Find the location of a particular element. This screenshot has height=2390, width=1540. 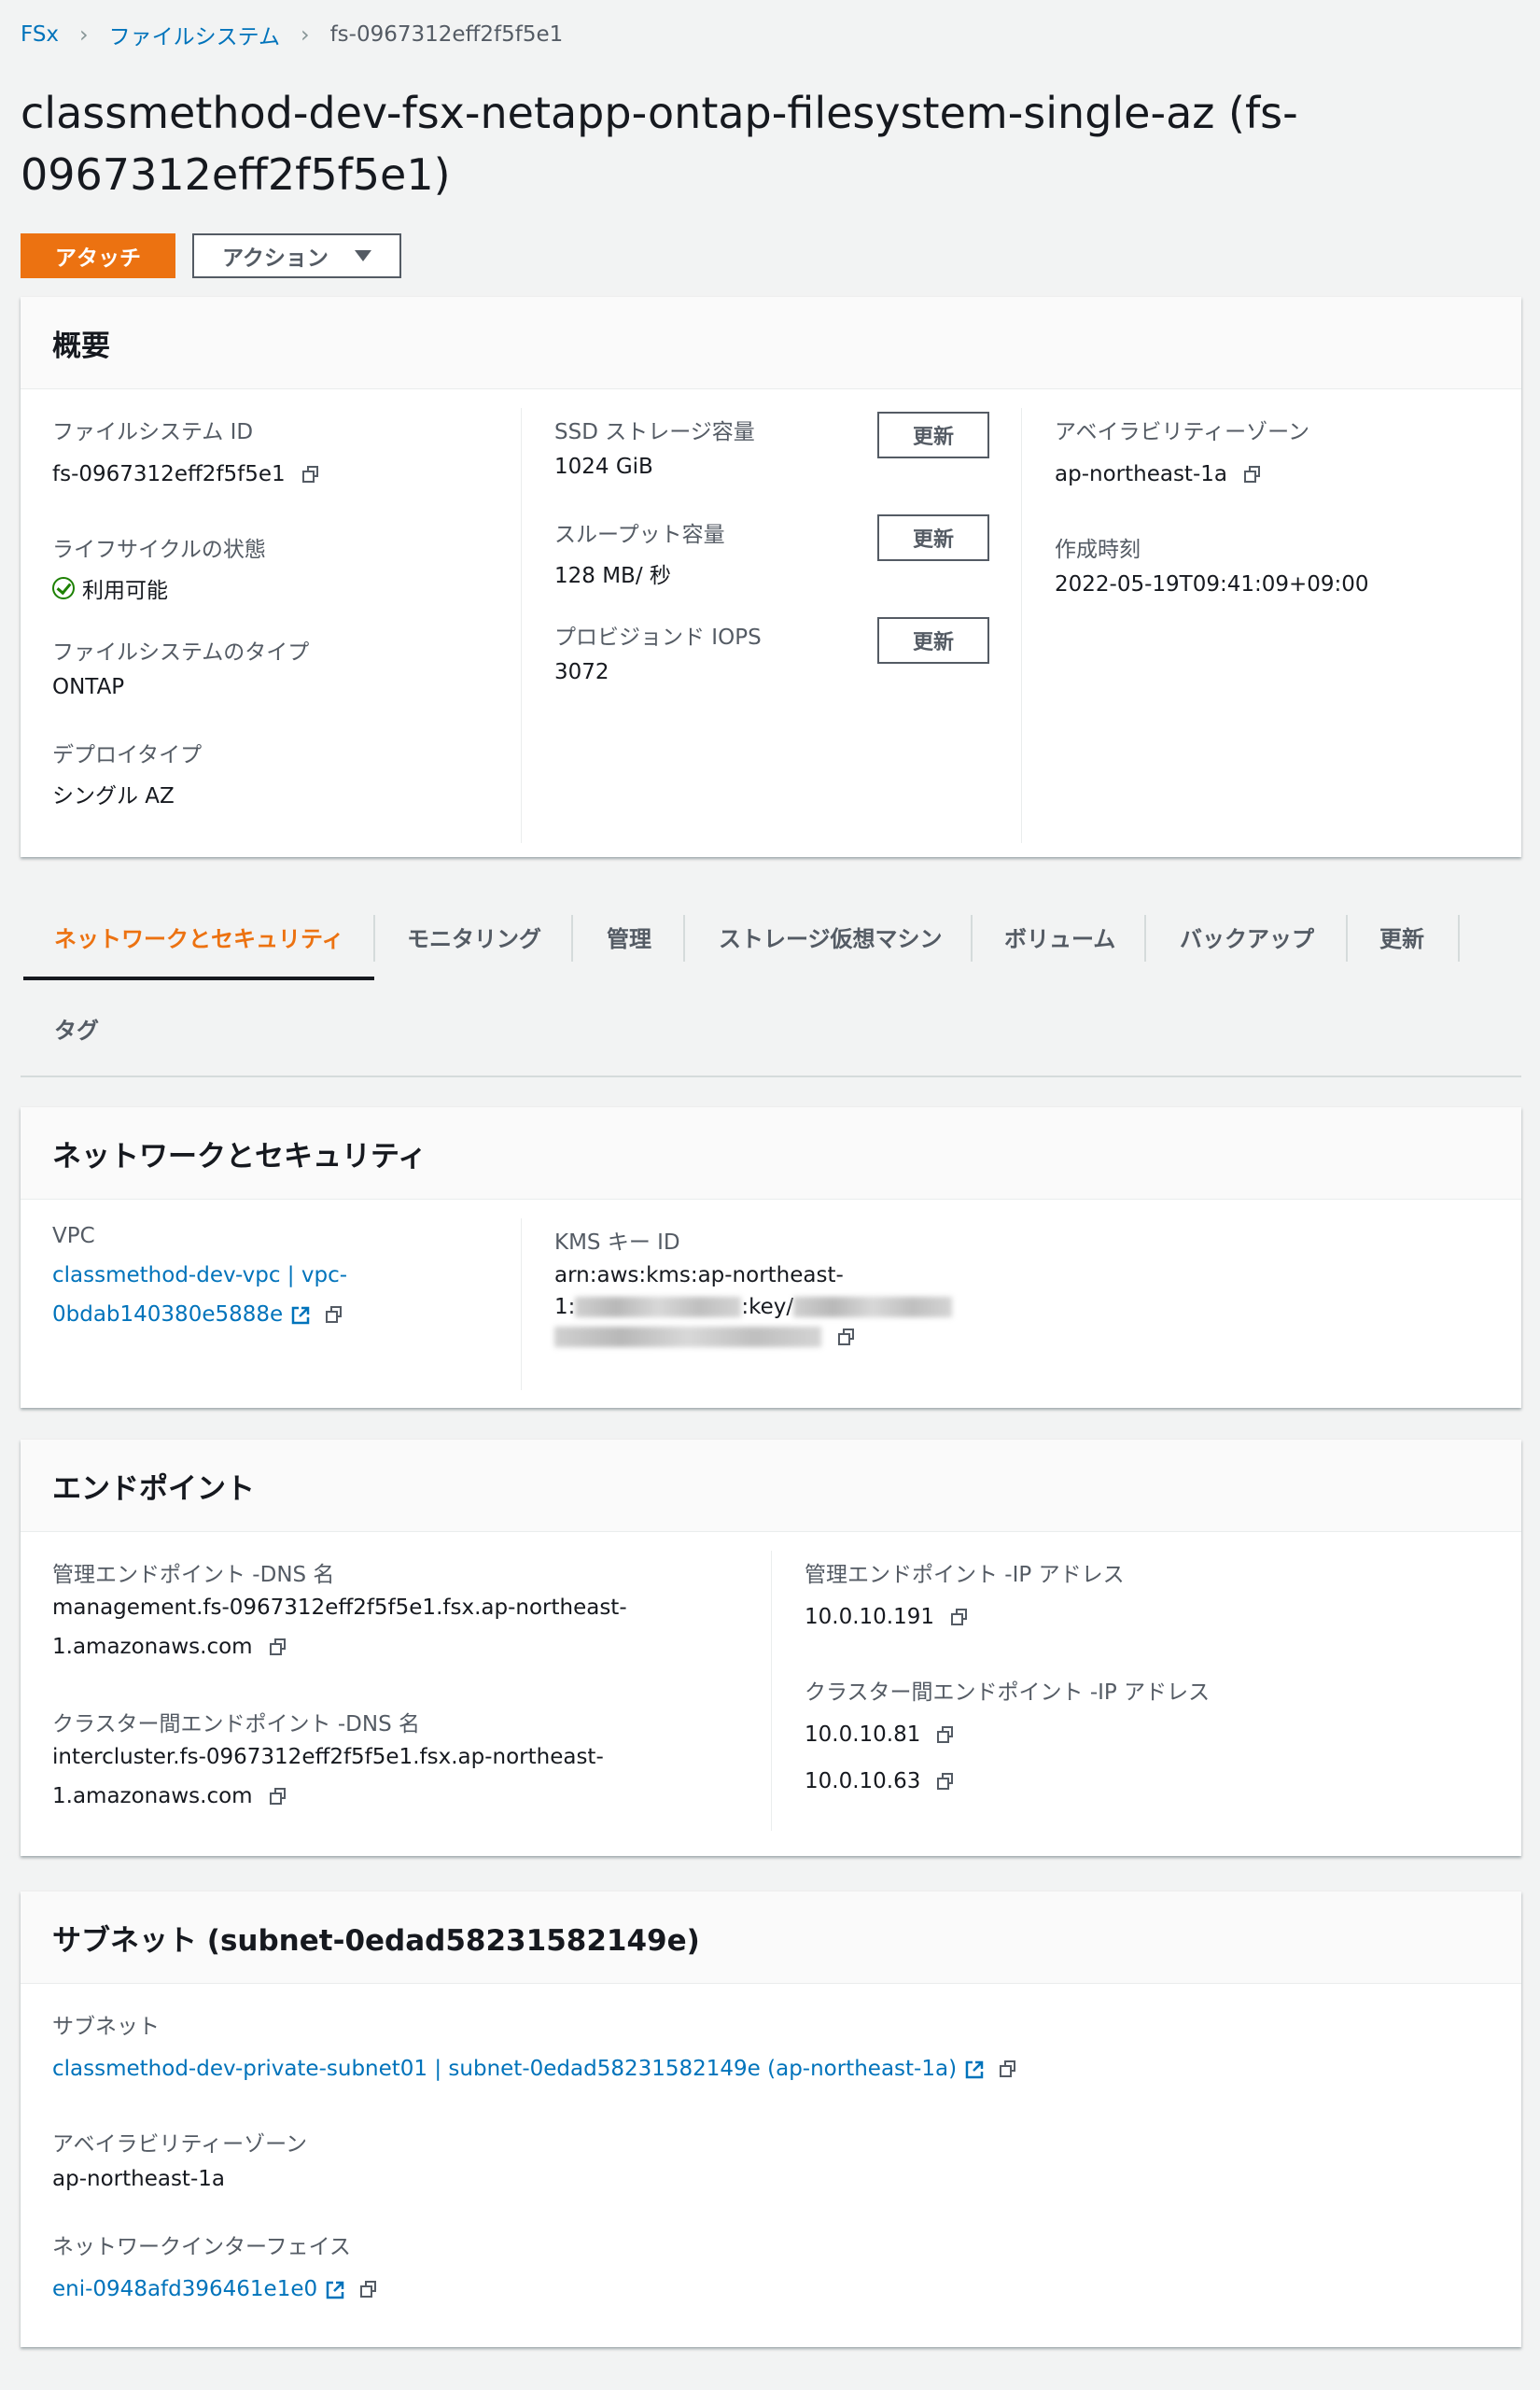

endpoints-header: エンドポイント is located at coordinates (771, 1486).